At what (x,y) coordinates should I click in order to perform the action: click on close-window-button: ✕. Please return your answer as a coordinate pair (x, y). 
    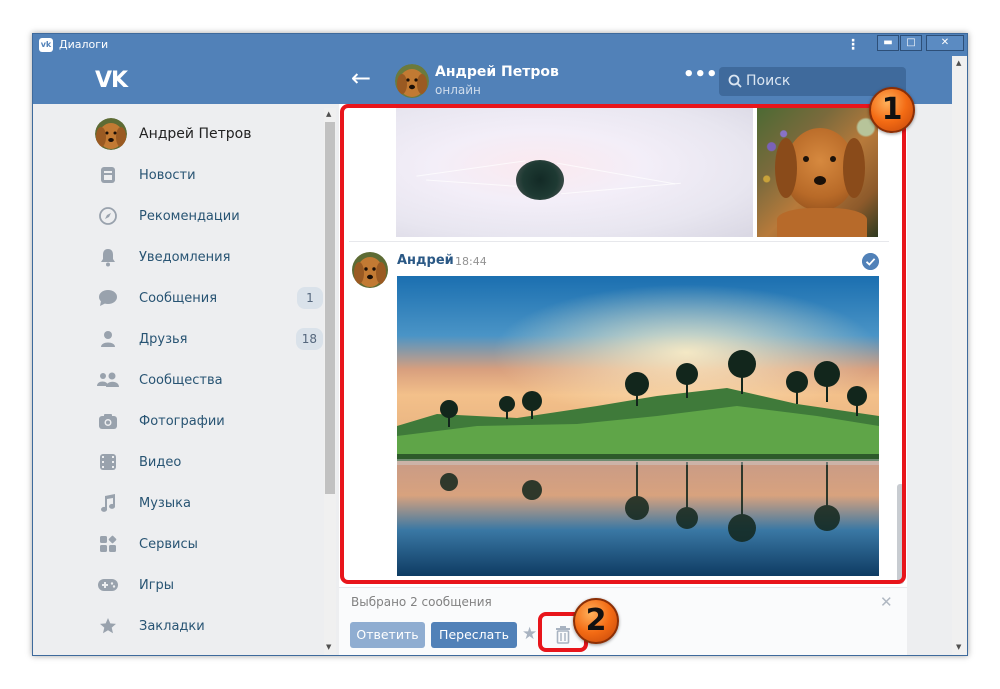
    Looking at the image, I should click on (945, 43).